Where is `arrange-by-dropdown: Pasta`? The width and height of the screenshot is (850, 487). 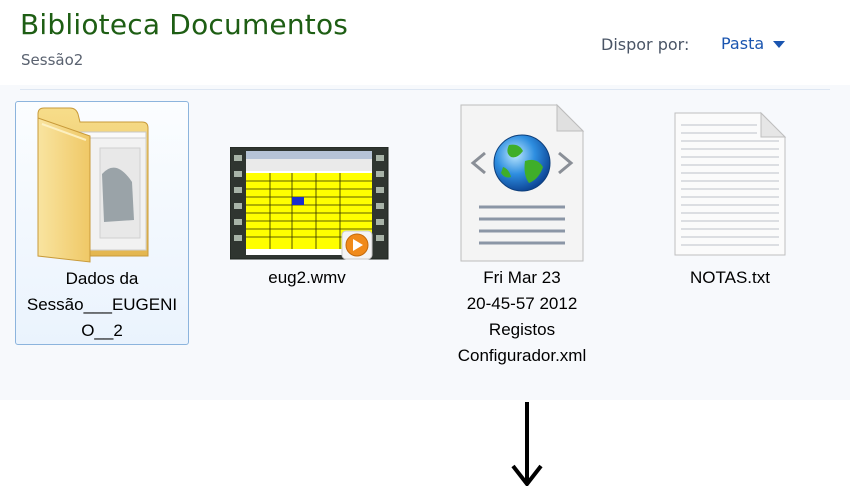 arrange-by-dropdown: Pasta is located at coordinates (753, 43).